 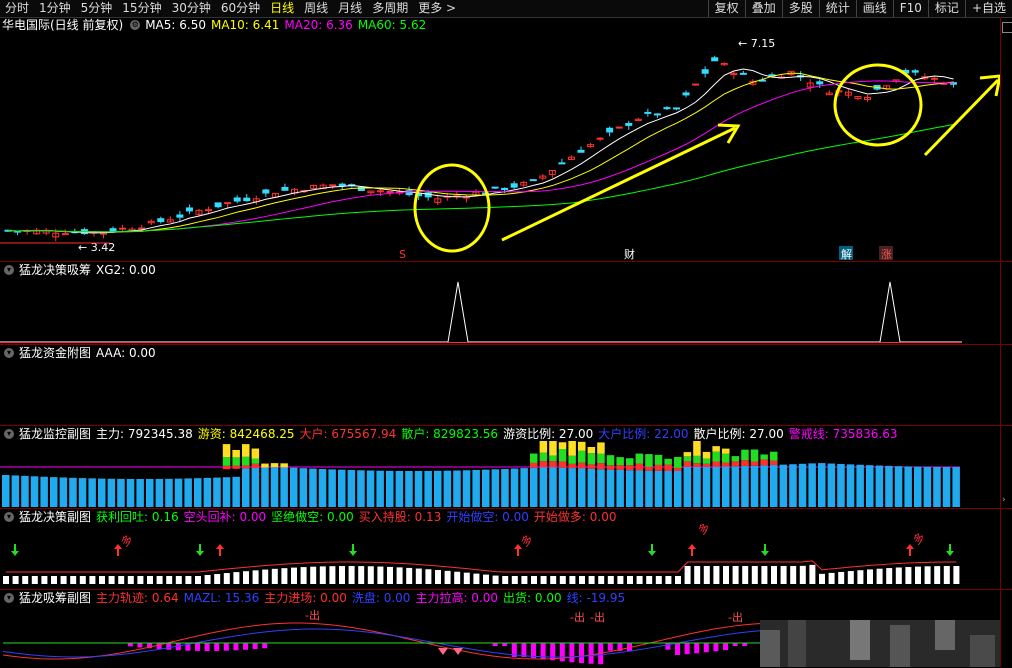 I want to click on decision-panel-title: 猛龙决策副图, so click(x=55, y=517).